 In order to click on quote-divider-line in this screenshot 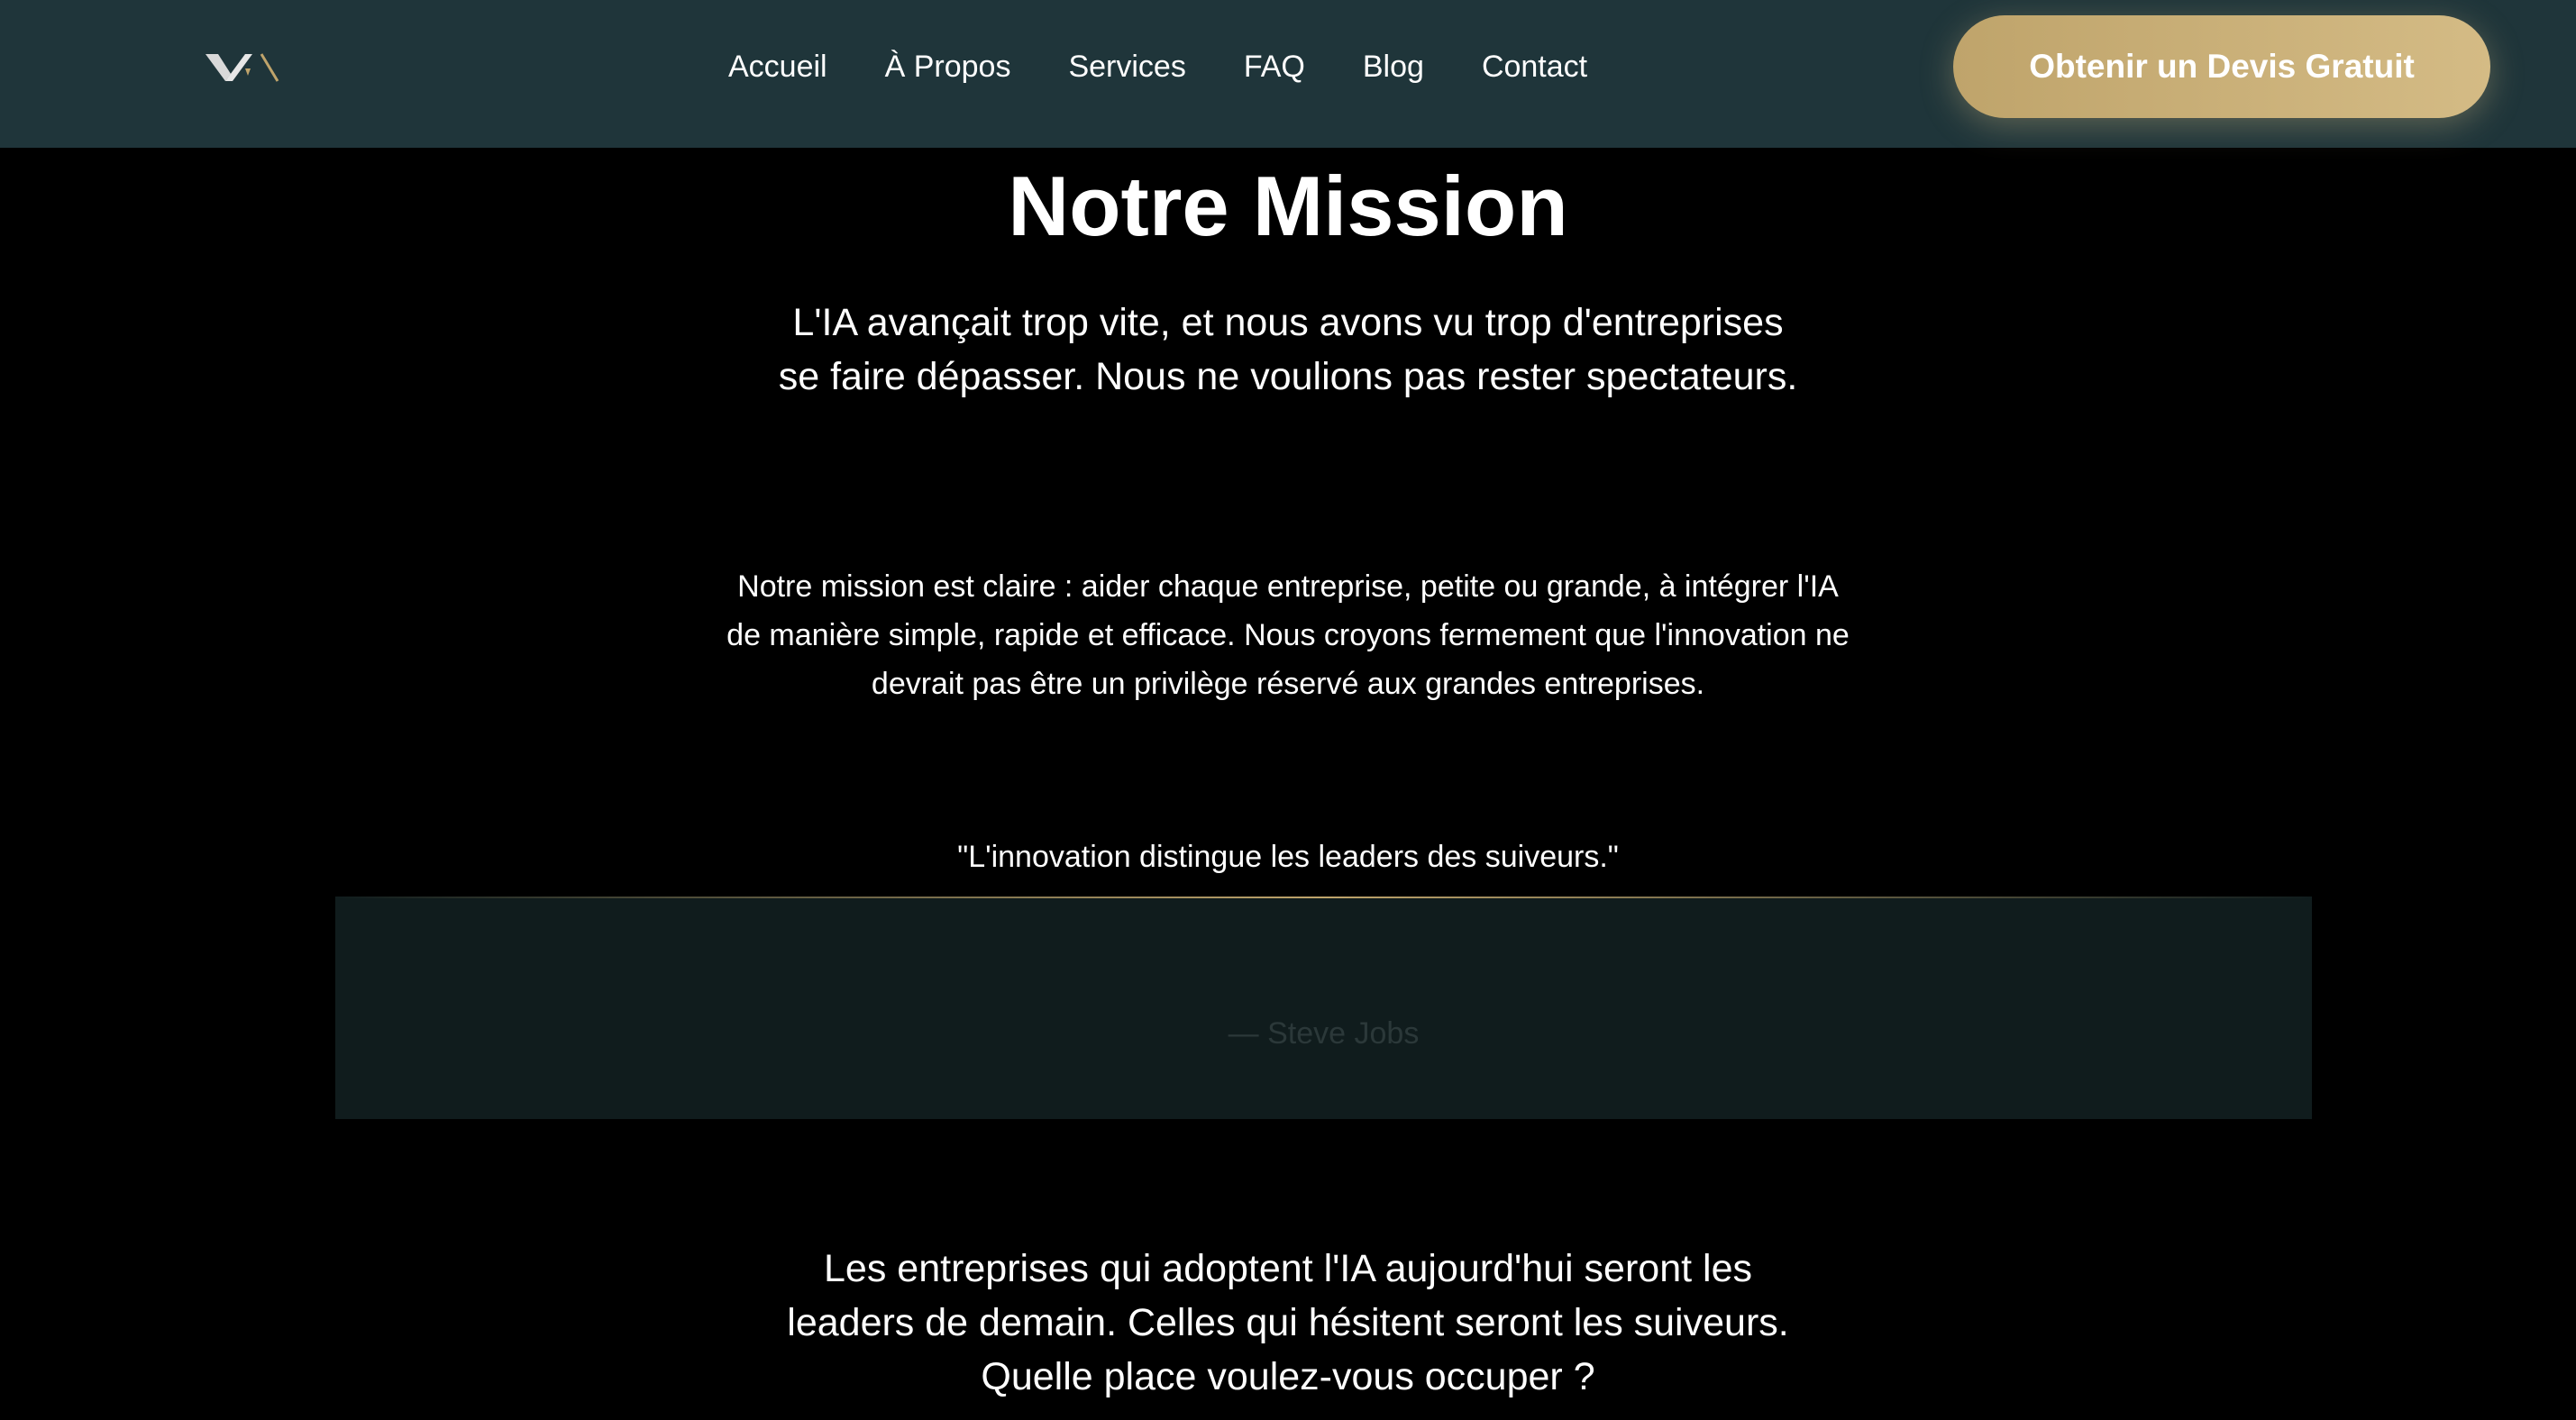, I will do `click(1323, 898)`.